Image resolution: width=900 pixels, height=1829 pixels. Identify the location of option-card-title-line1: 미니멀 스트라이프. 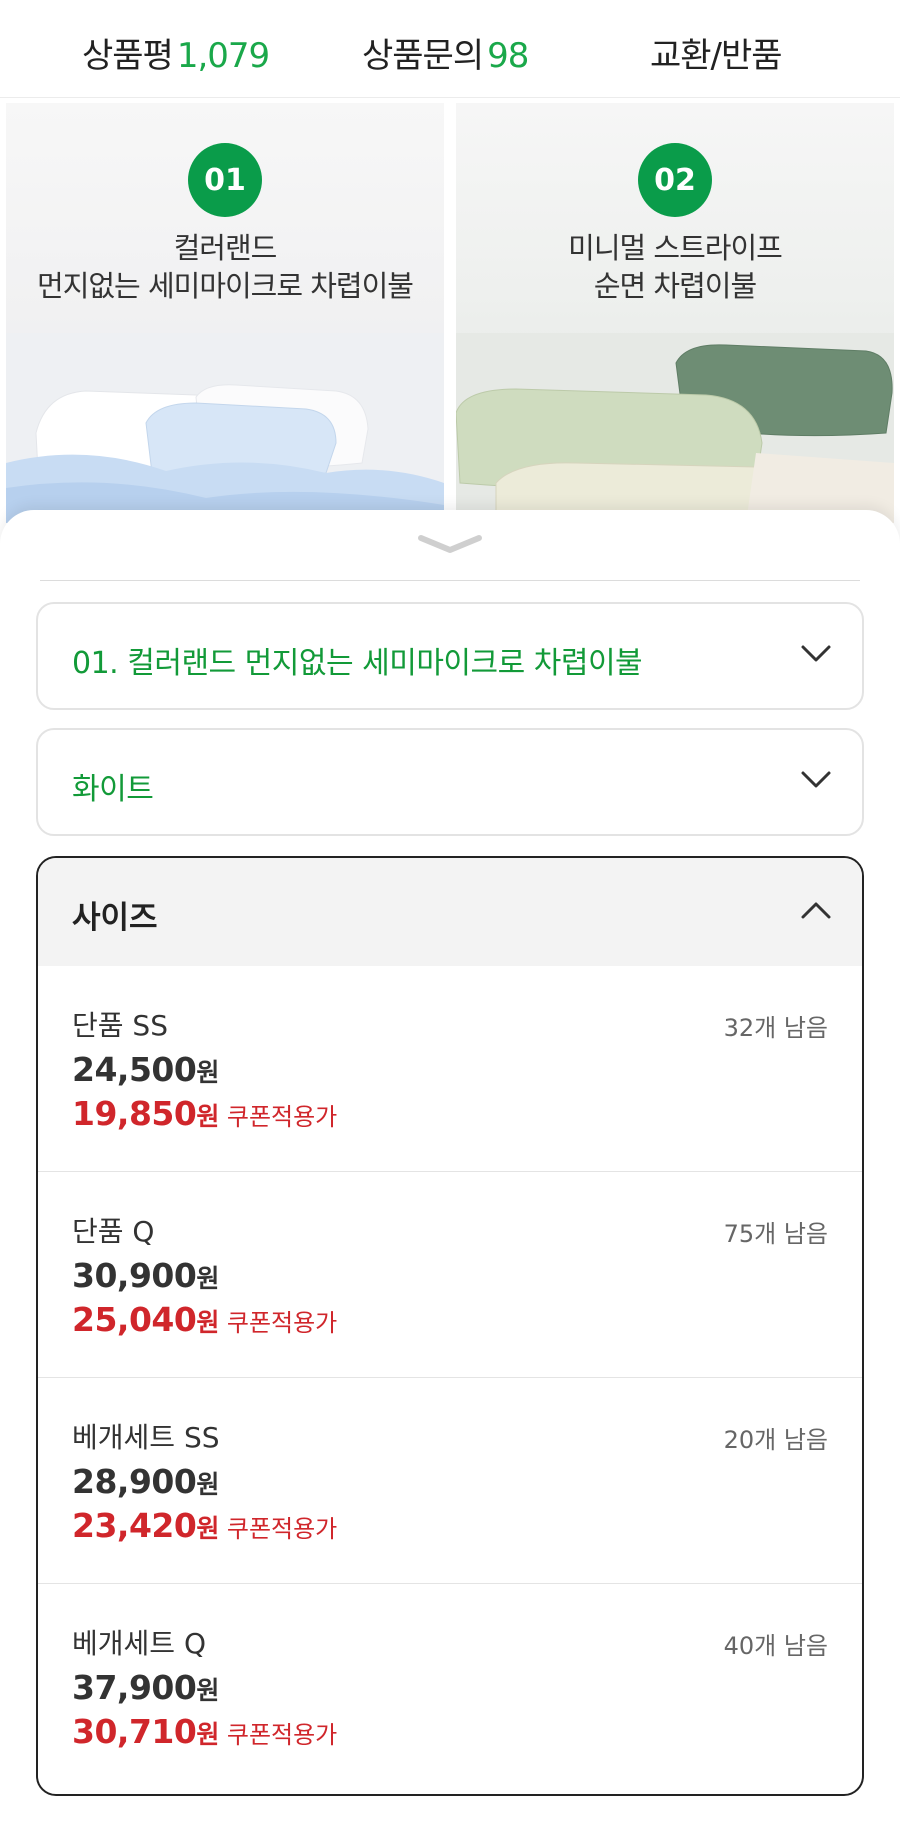
(675, 248).